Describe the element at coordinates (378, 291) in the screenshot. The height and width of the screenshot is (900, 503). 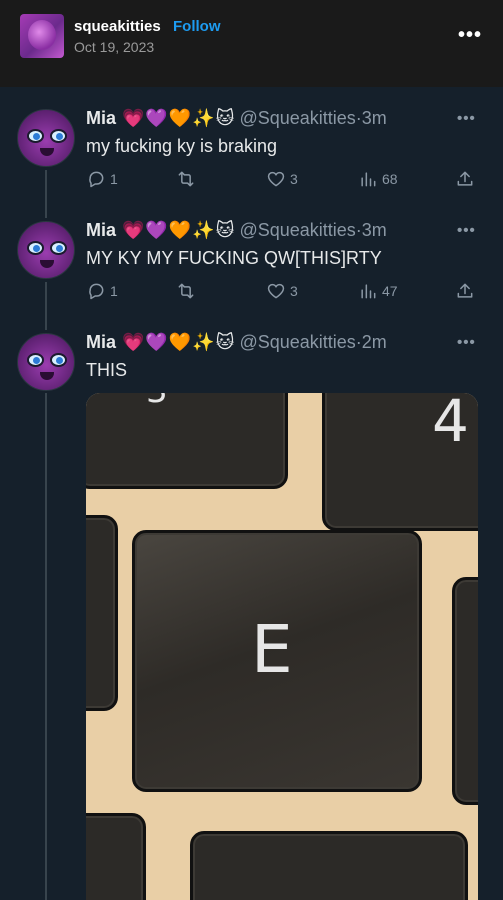
I see `views-button: 47` at that location.